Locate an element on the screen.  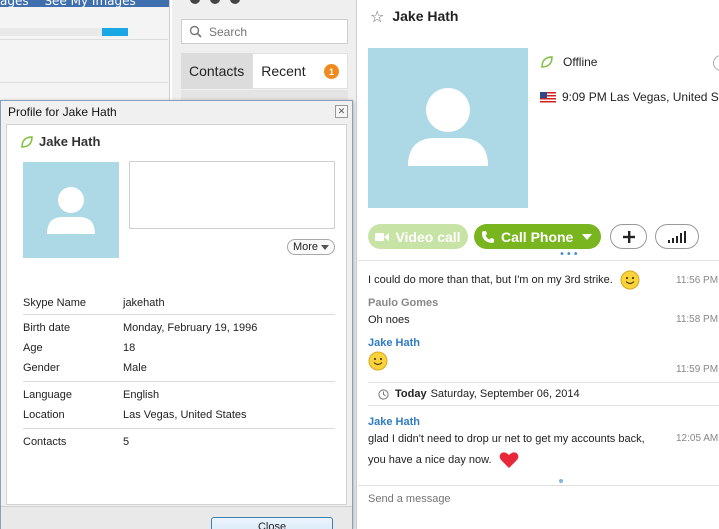
profile-toggle-button is located at coordinates (716, 63).